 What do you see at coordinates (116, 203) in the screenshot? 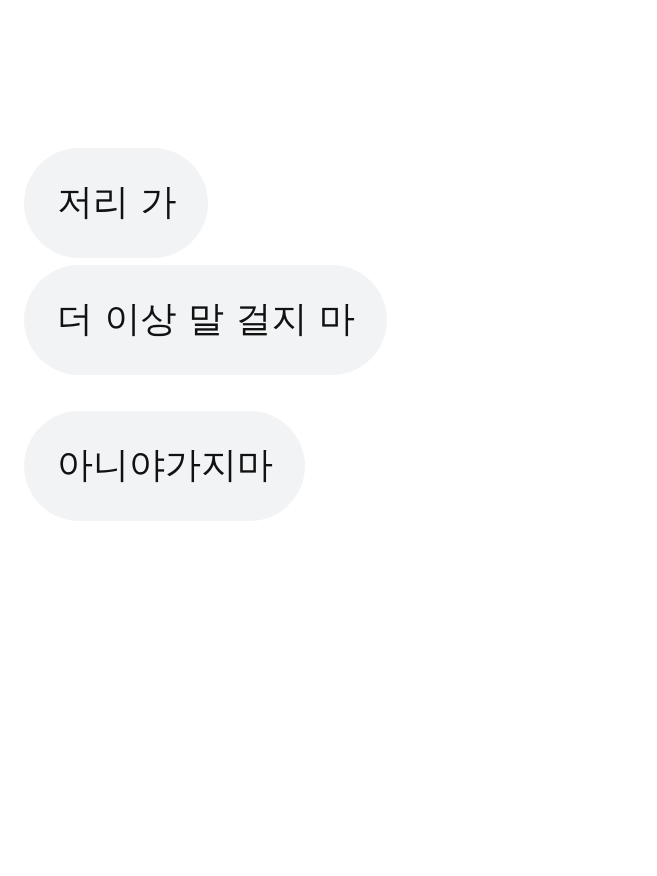
I see `message-bubble: 저리 가` at bounding box center [116, 203].